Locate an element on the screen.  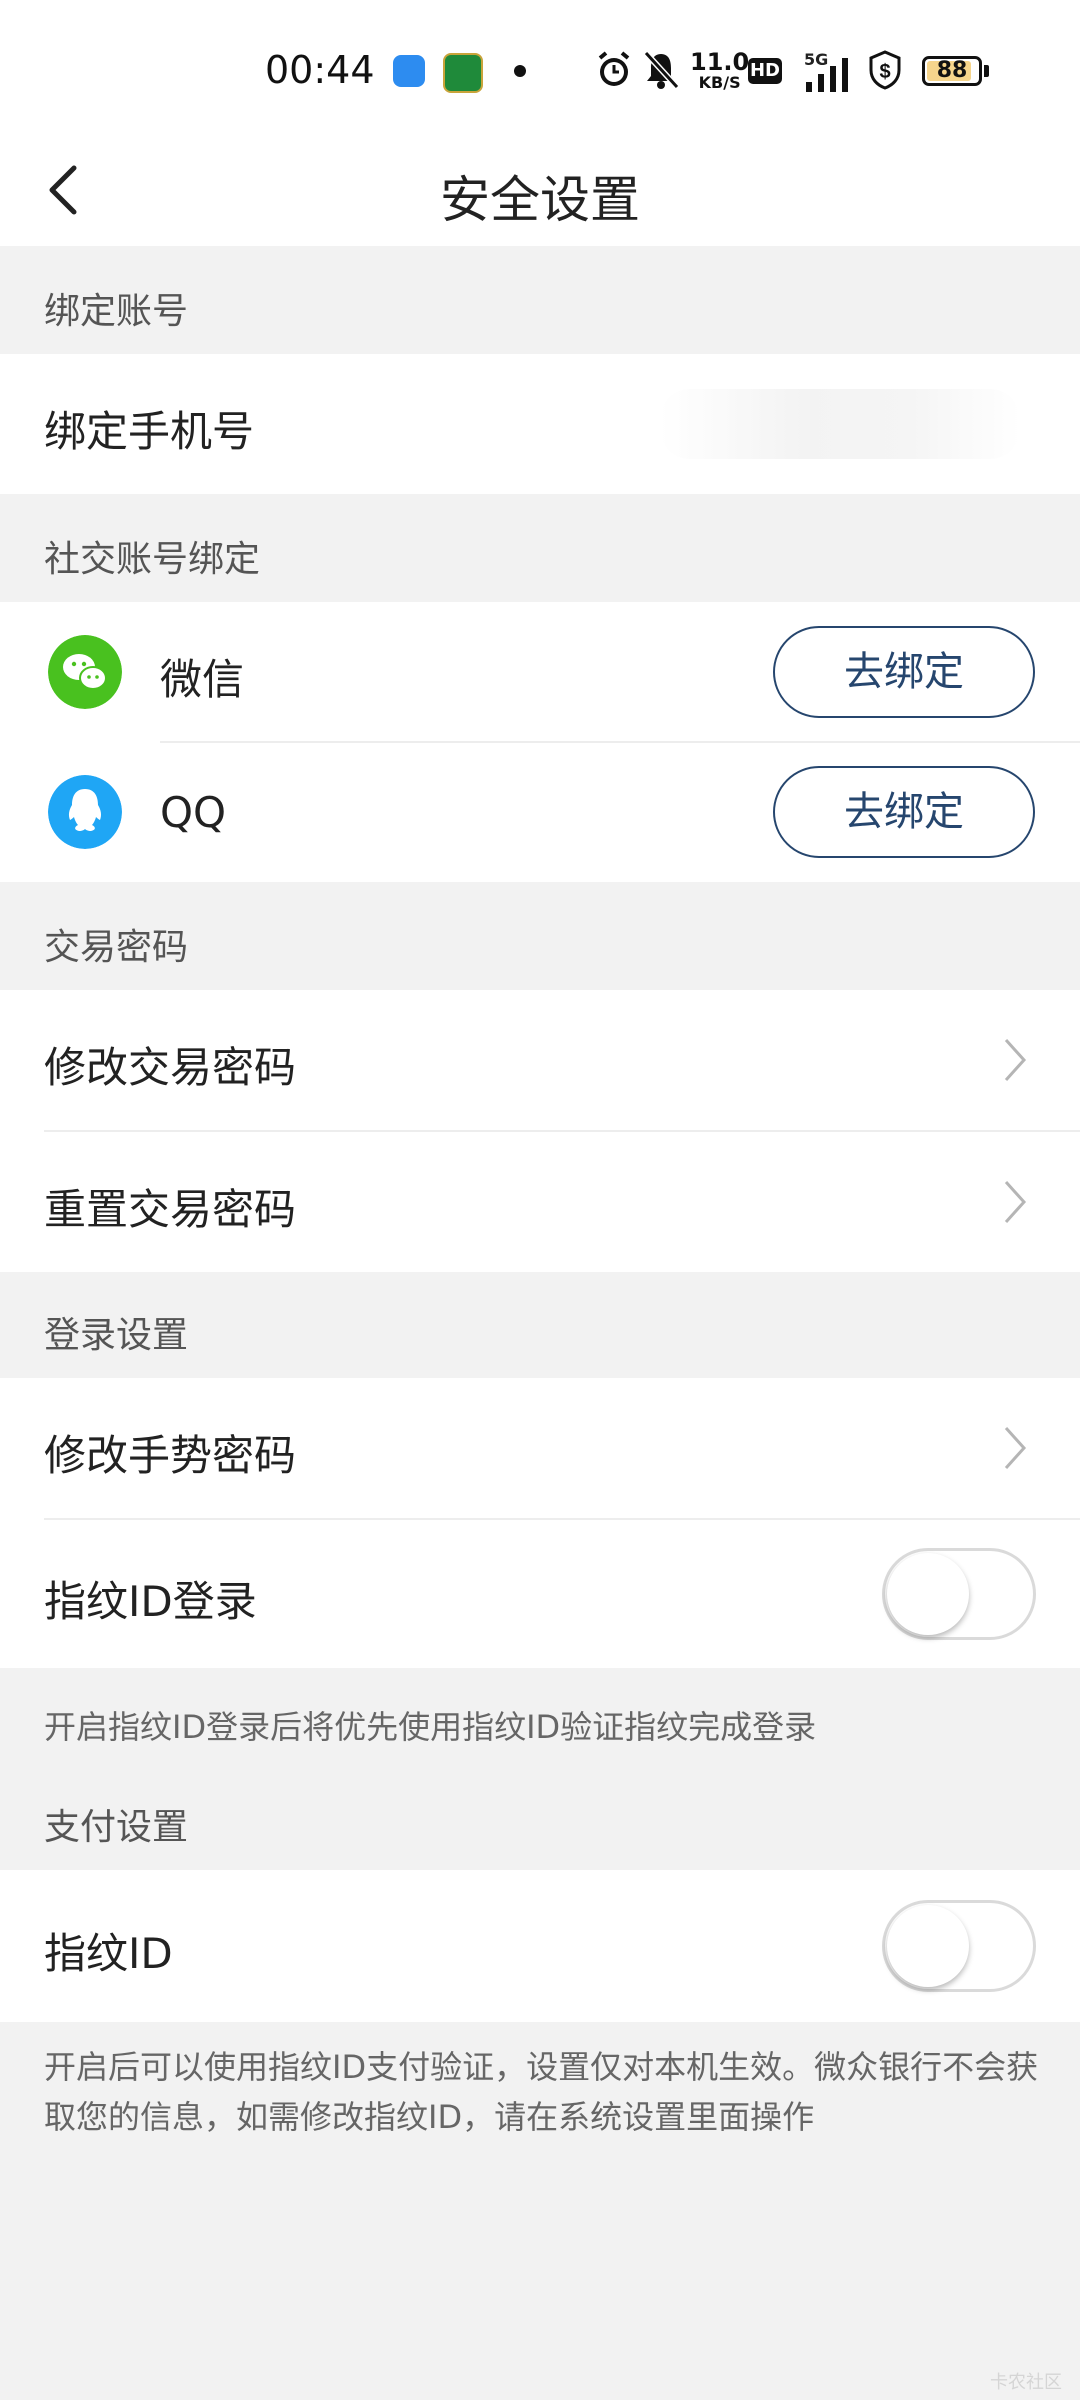
fingerprint-login-label: 指纹ID登录 is located at coordinates (150, 1601).